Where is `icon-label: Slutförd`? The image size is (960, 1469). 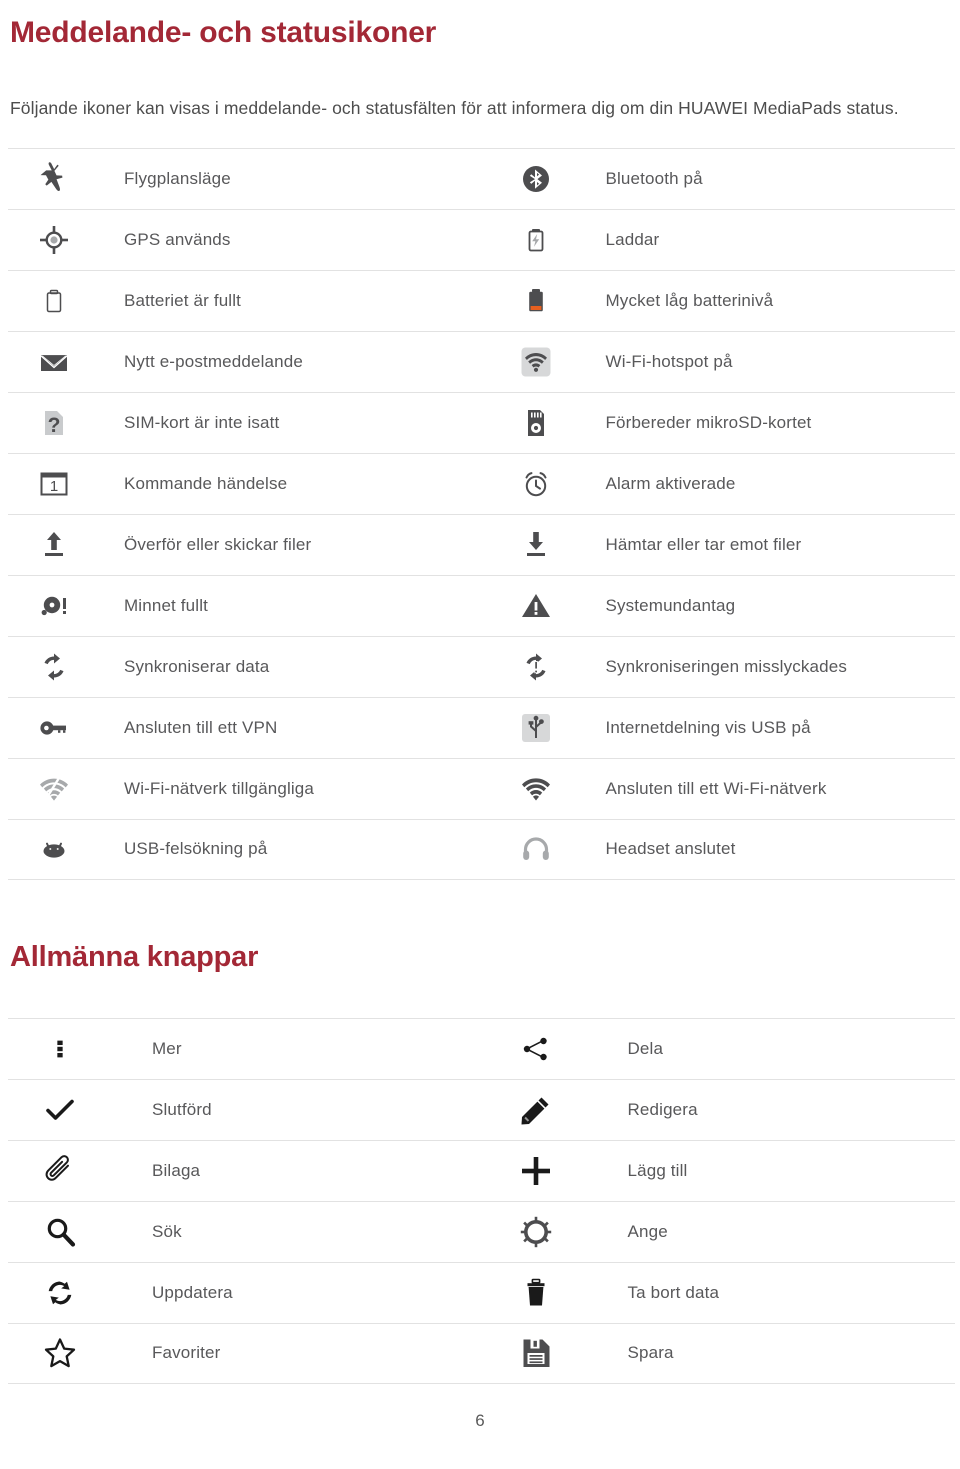 icon-label: Slutförd is located at coordinates (182, 1109).